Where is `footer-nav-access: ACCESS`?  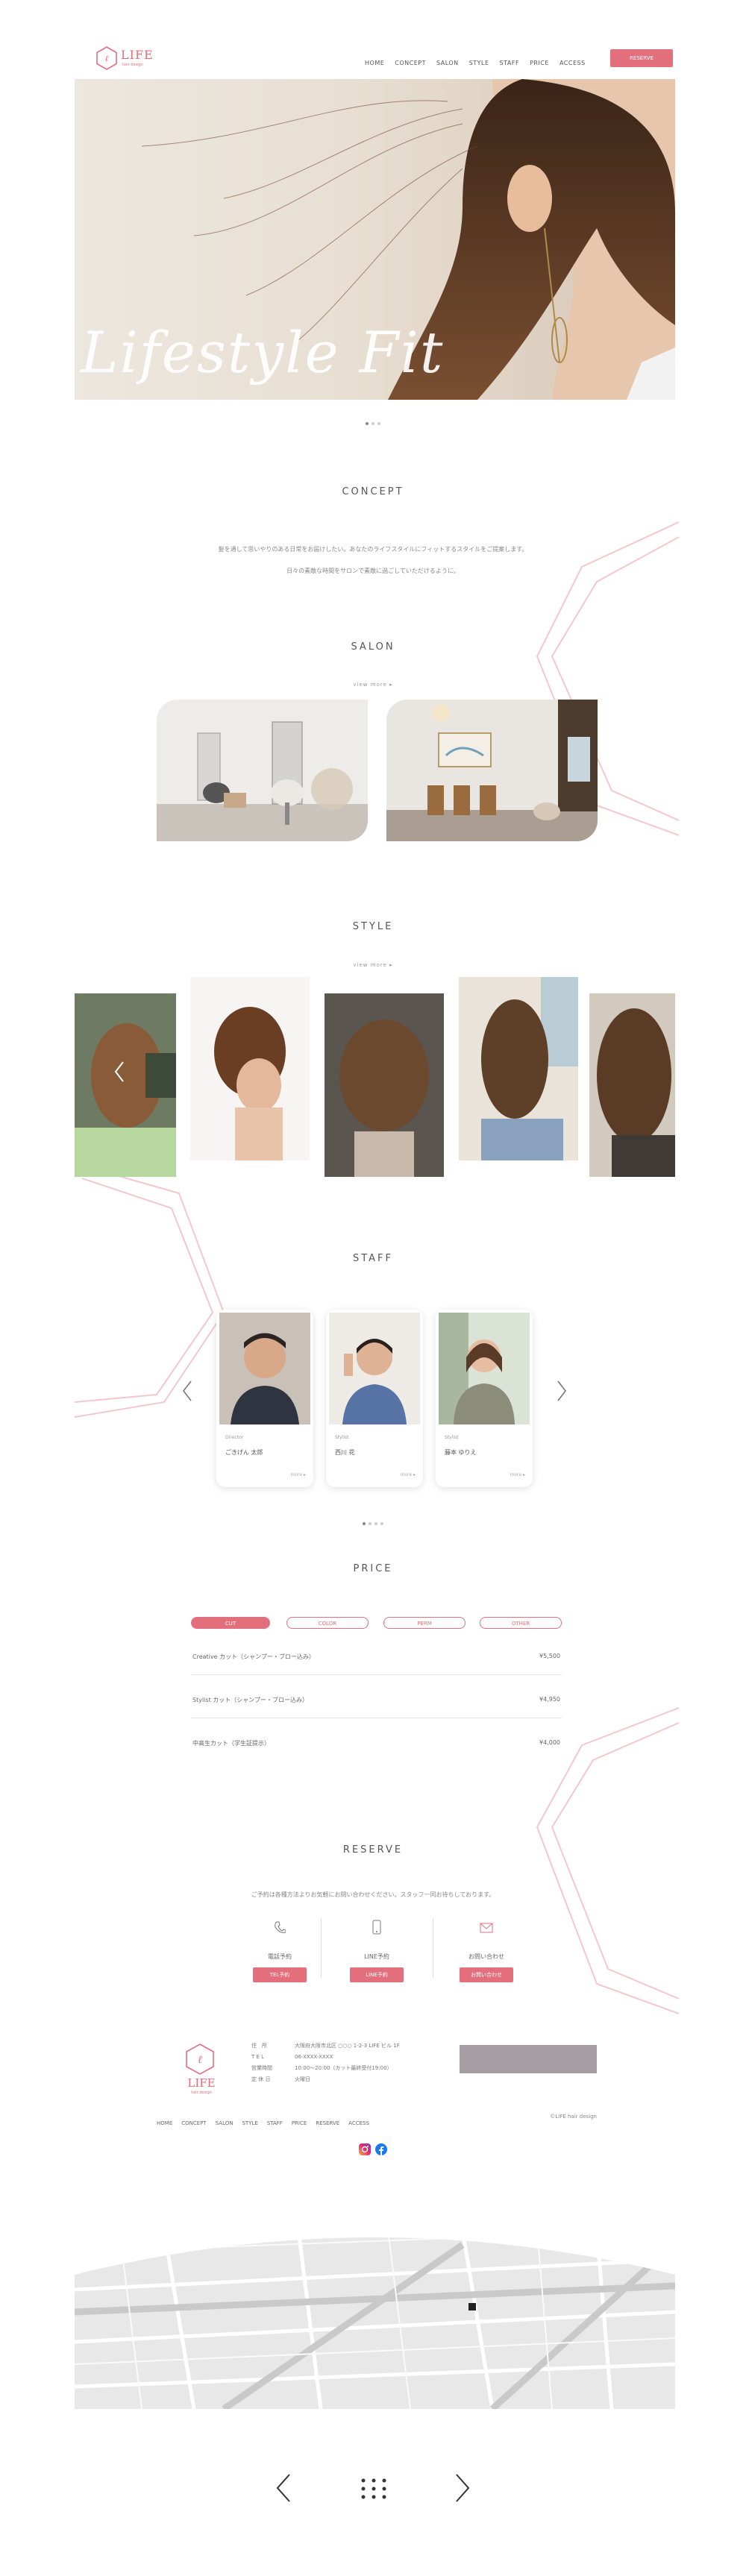
footer-nav-access: ACCESS is located at coordinates (358, 2123).